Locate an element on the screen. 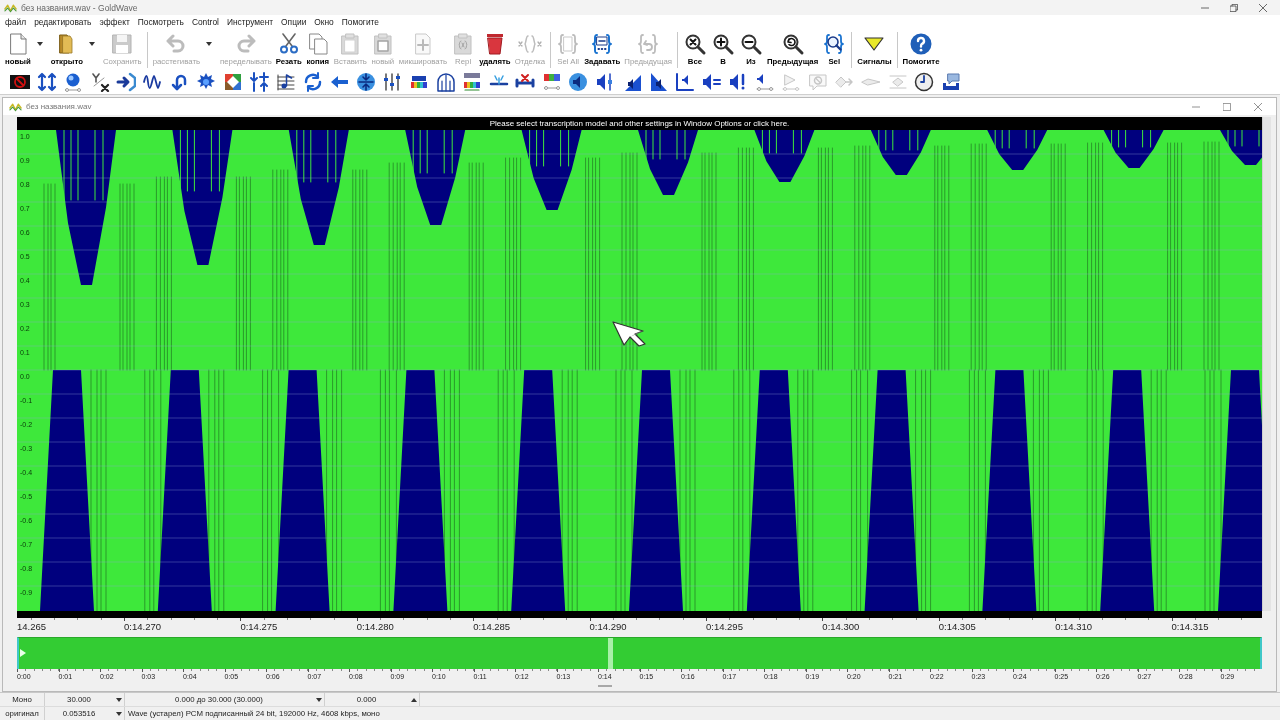 Image resolution: width=1280 pixels, height=720 pixels. time-label: 0:14.280 is located at coordinates (375, 626).